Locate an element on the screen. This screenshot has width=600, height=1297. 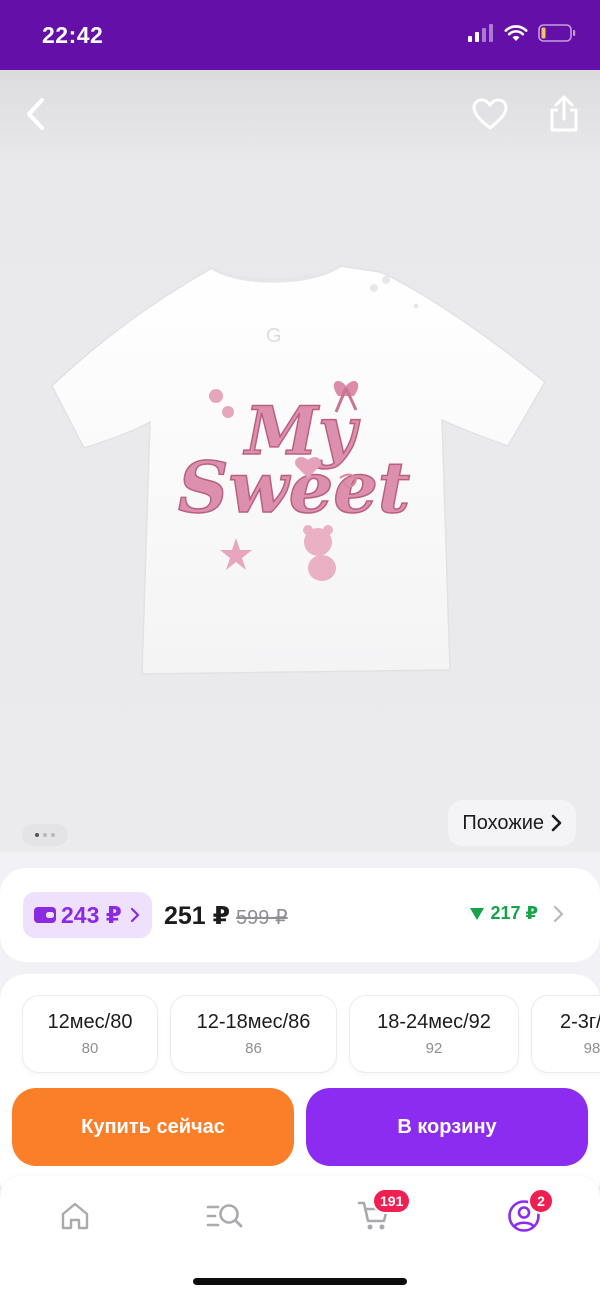
bottom-tab-bar: 191 2 is located at coordinates (300, 1236).